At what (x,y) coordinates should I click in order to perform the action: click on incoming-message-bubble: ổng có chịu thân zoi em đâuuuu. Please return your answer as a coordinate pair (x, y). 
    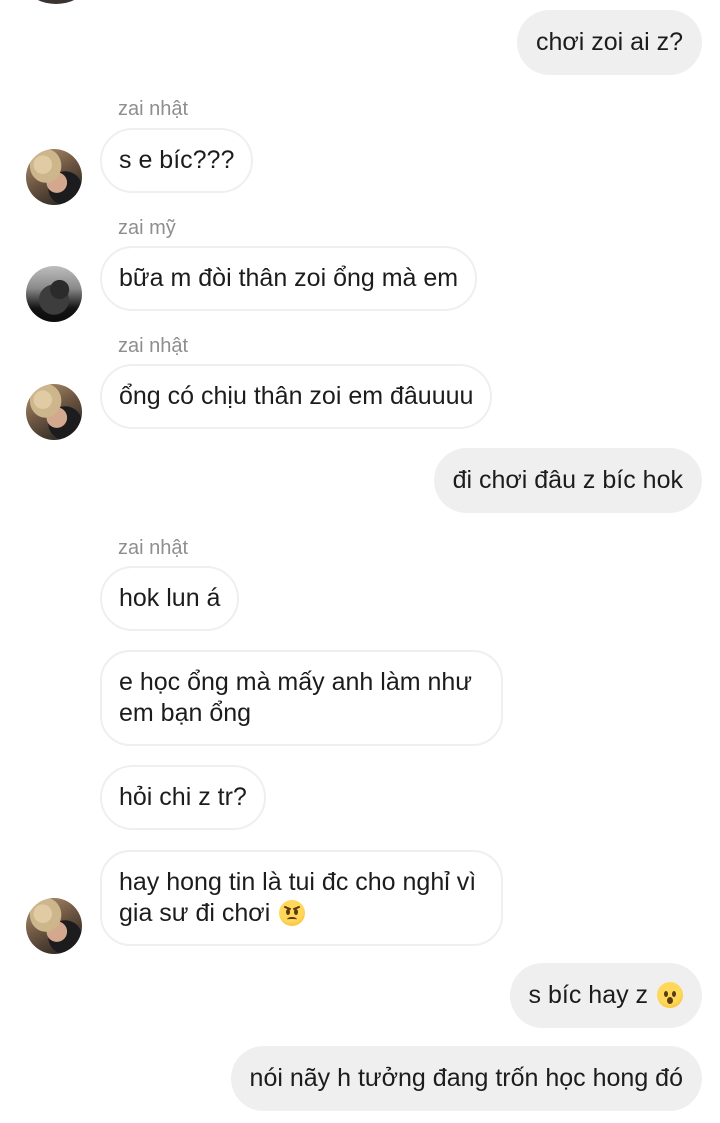
    Looking at the image, I should click on (296, 396).